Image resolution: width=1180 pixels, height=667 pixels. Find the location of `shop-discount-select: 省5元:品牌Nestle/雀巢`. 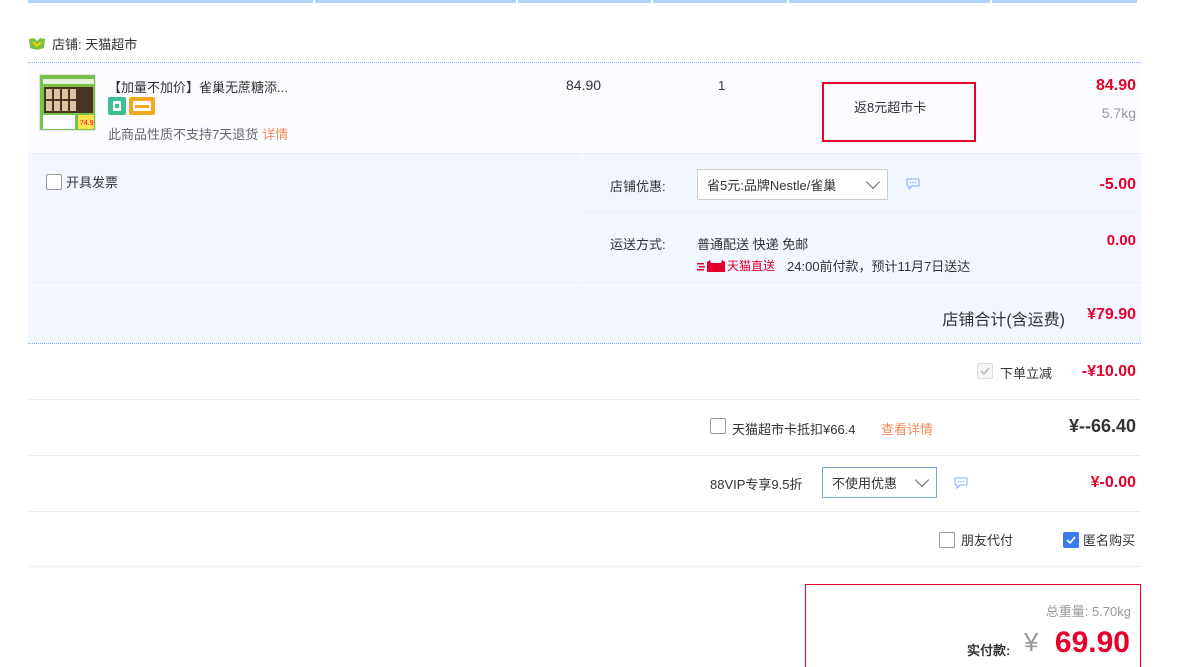

shop-discount-select: 省5元:品牌Nestle/雀巢 is located at coordinates (792, 184).